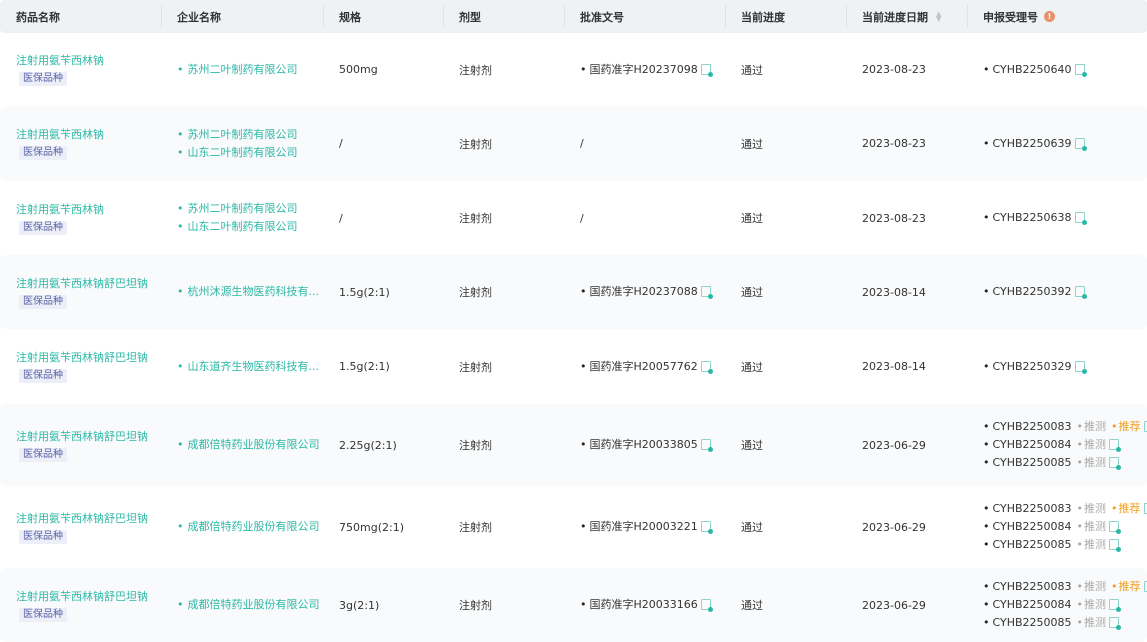 The height and width of the screenshot is (642, 1147). I want to click on accept-item: CYHB2250639, so click(1065, 144).